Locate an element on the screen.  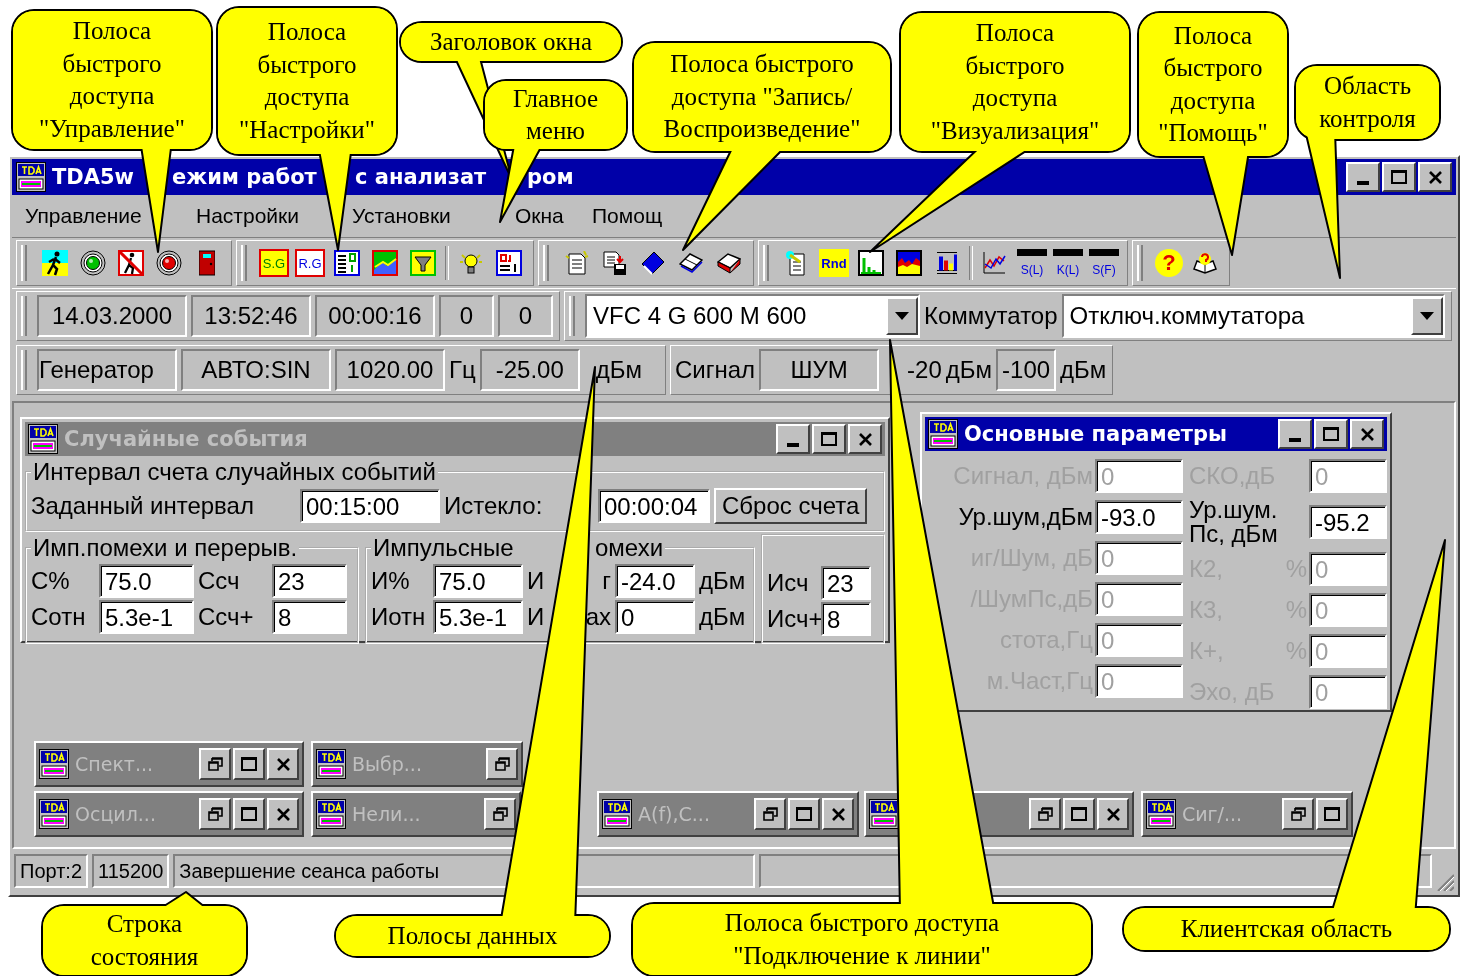
tool-button: S.G is located at coordinates (274, 263).